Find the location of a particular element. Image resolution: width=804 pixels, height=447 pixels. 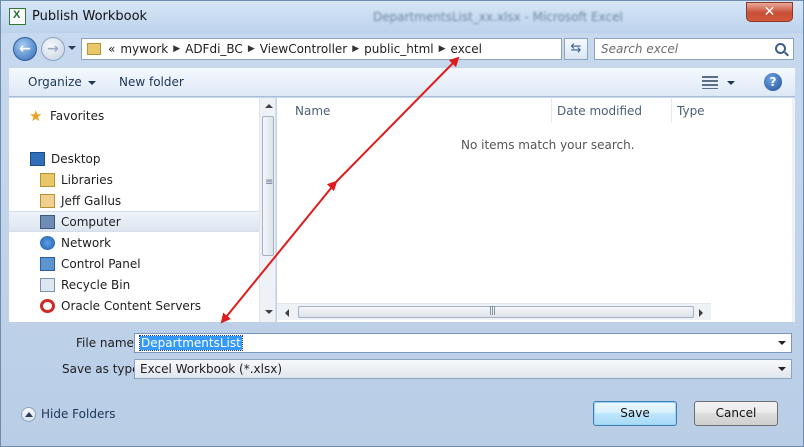

search-icon is located at coordinates (780, 48).